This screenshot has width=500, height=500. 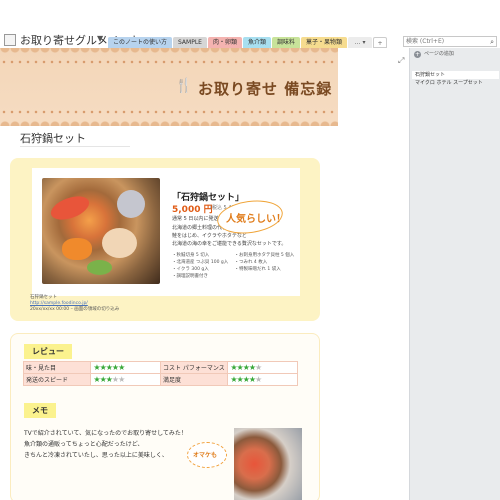 What do you see at coordinates (140, 42) in the screenshot?
I see `tab-how-to: このノートの使い方` at bounding box center [140, 42].